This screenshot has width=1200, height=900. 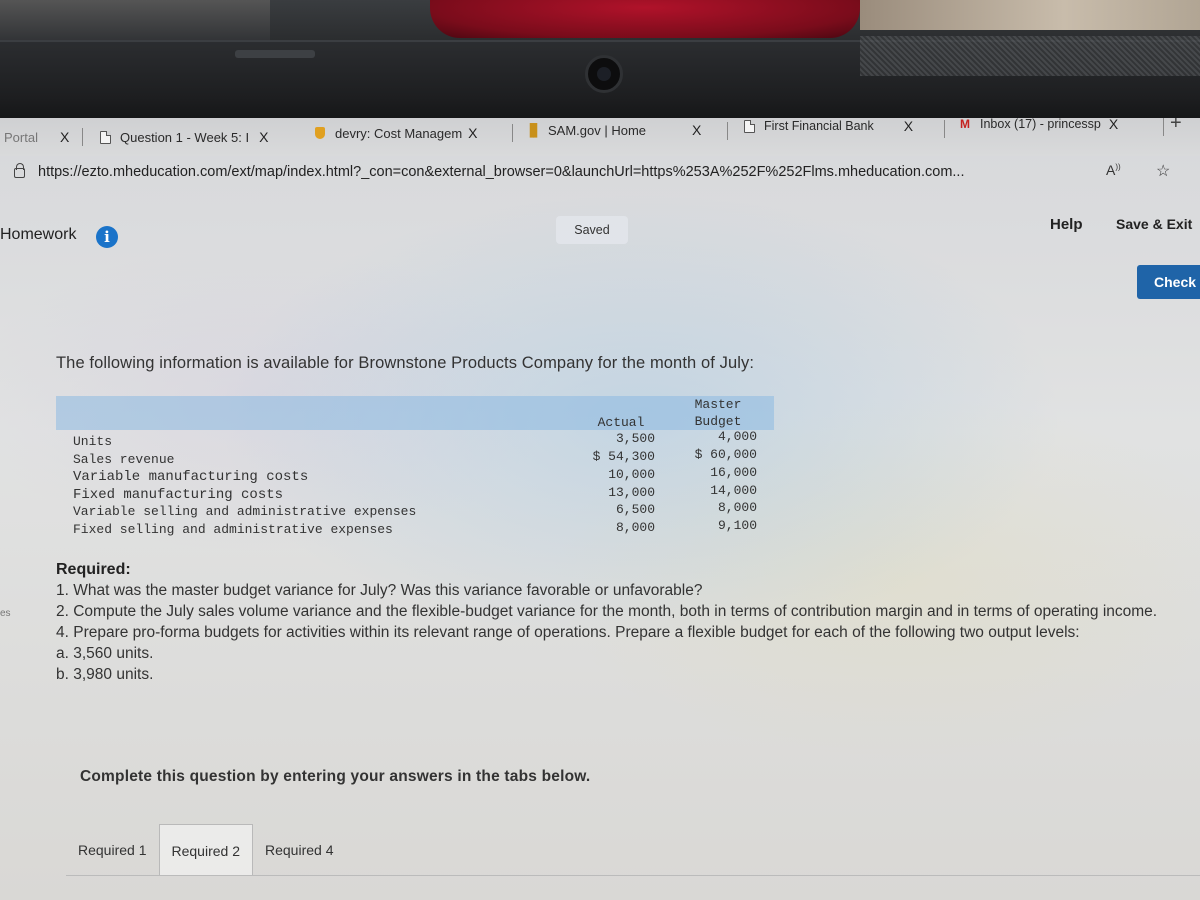 I want to click on devry-shield-icon, so click(x=320, y=133).